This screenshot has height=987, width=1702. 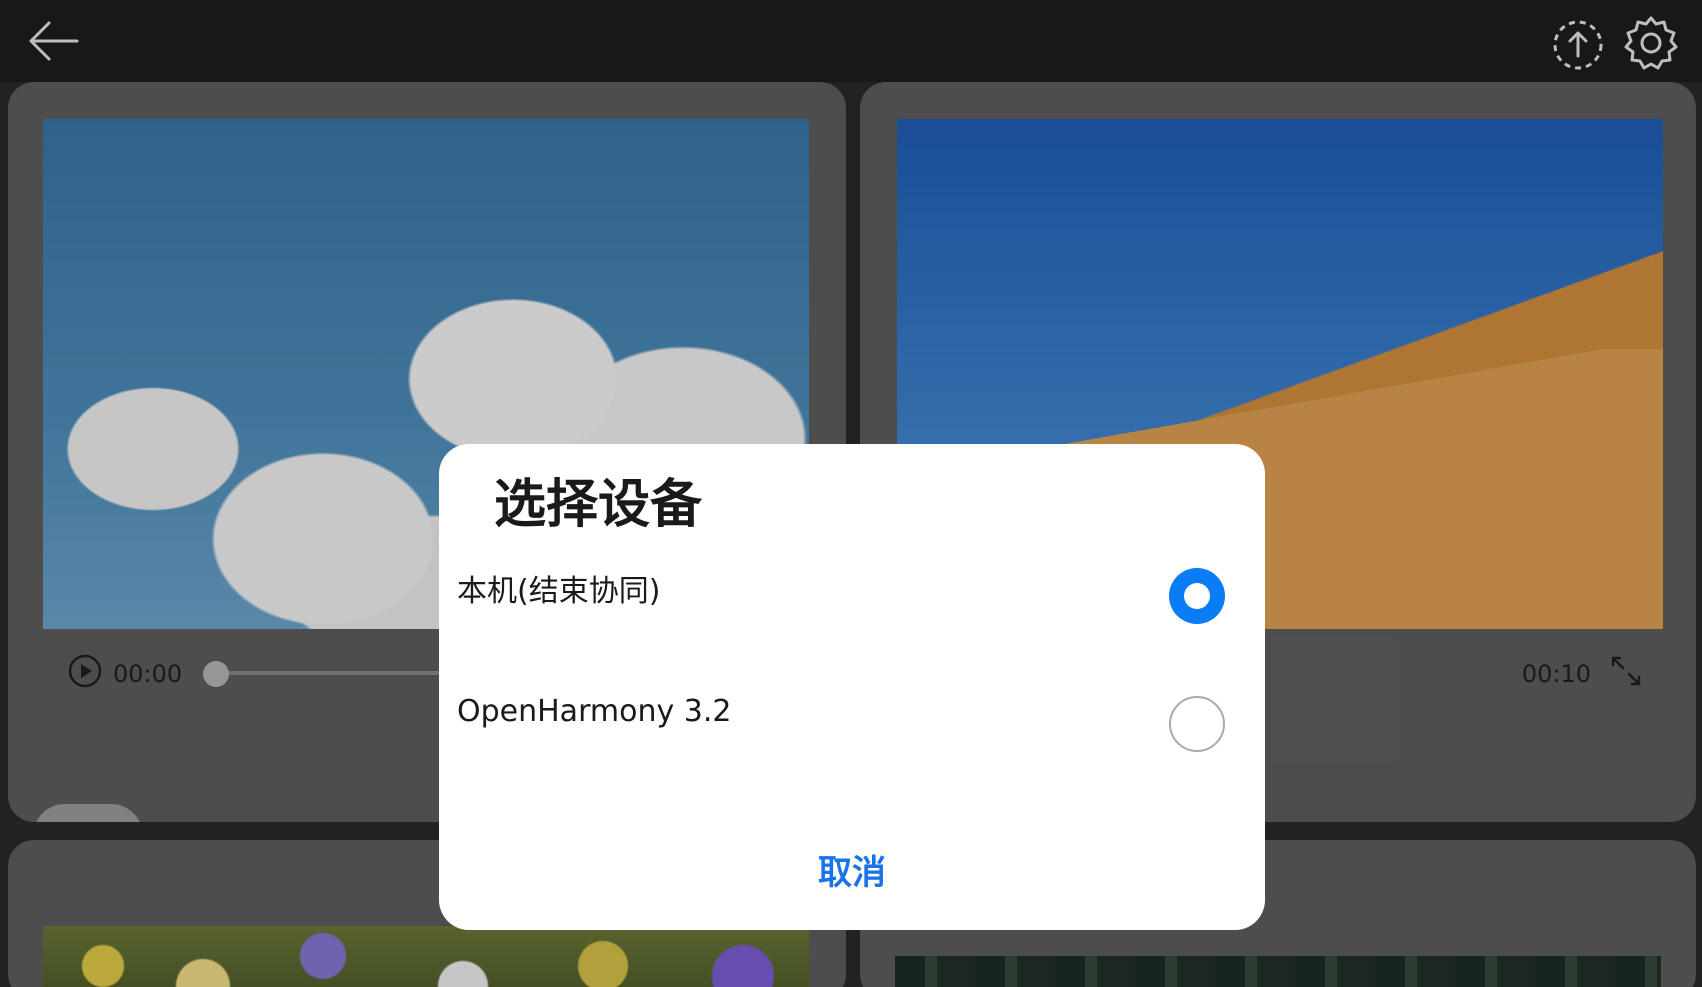 What do you see at coordinates (598, 505) in the screenshot?
I see `dialog-title: 选择设备` at bounding box center [598, 505].